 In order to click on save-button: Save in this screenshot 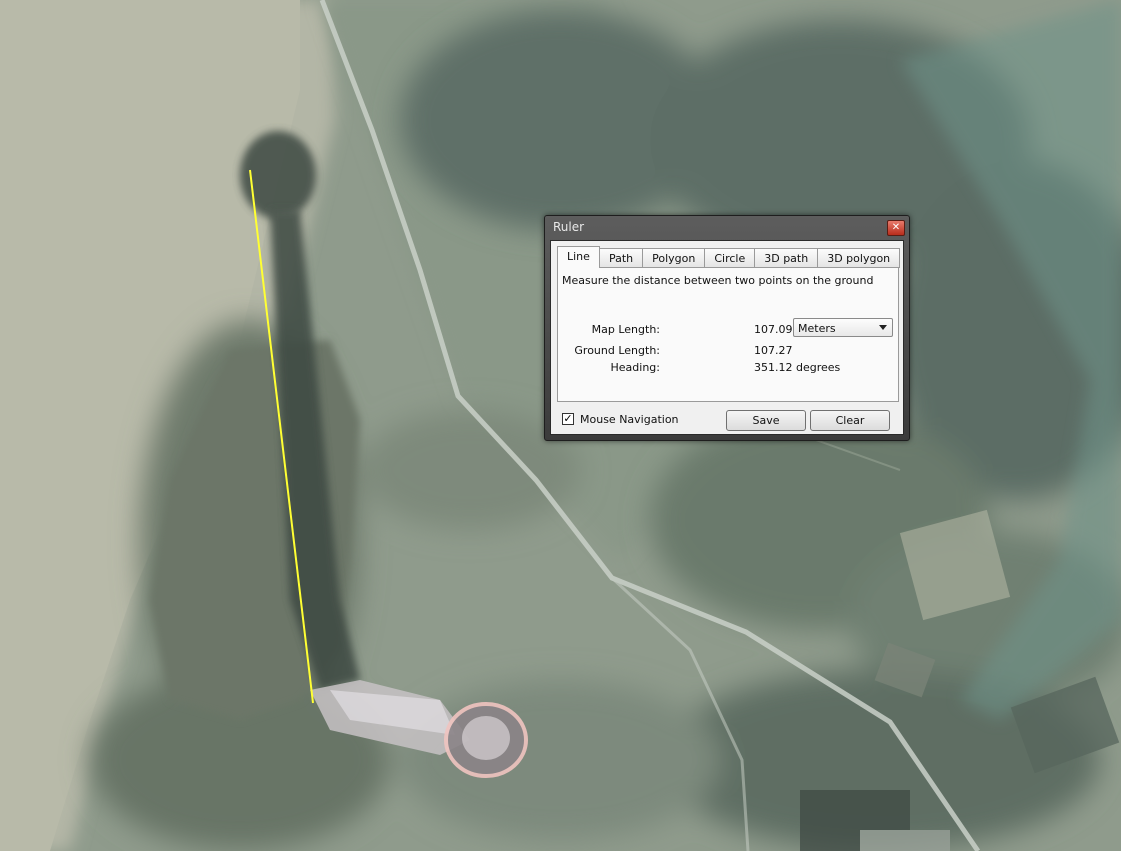, I will do `click(766, 420)`.